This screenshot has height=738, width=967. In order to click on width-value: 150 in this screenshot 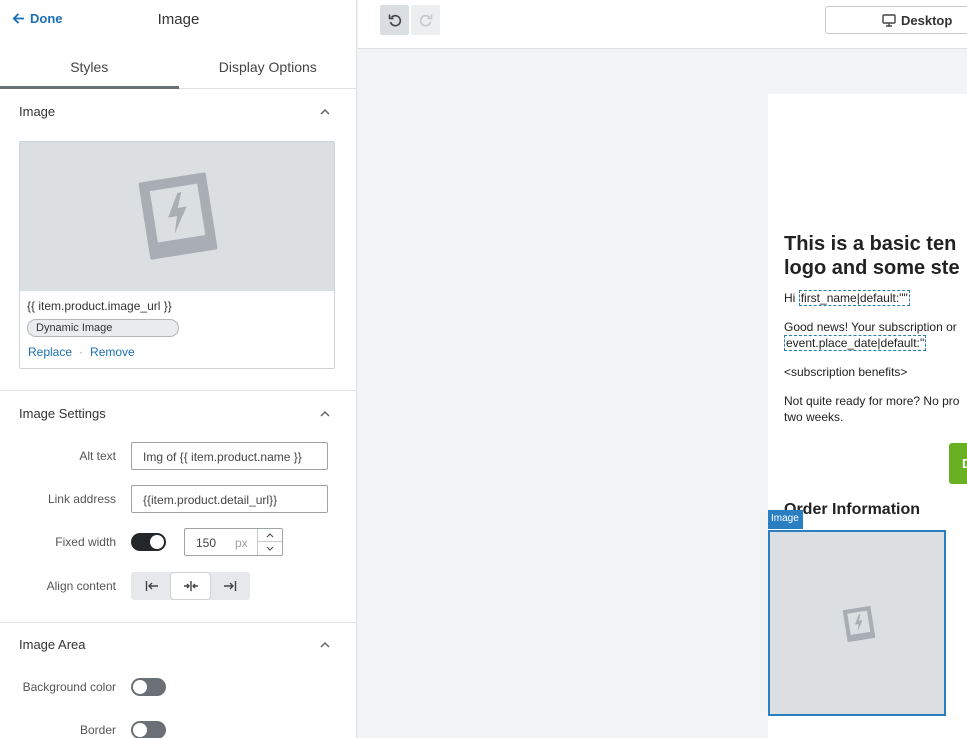, I will do `click(206, 543)`.